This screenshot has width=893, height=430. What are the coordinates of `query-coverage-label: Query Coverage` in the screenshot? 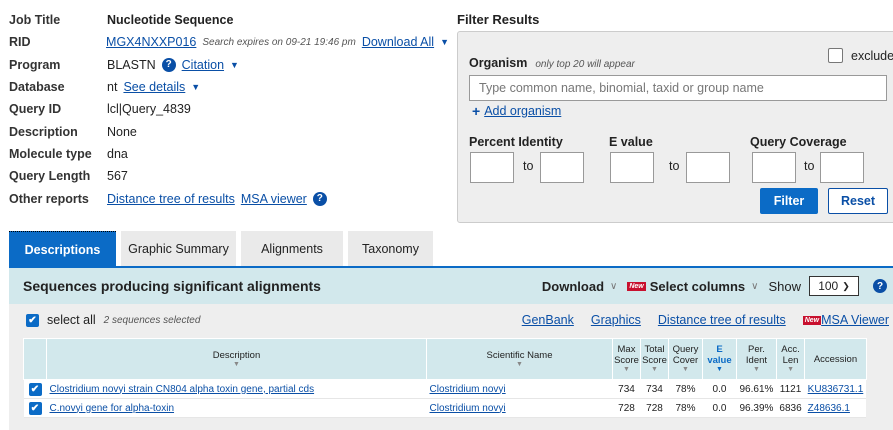 It's located at (798, 142).